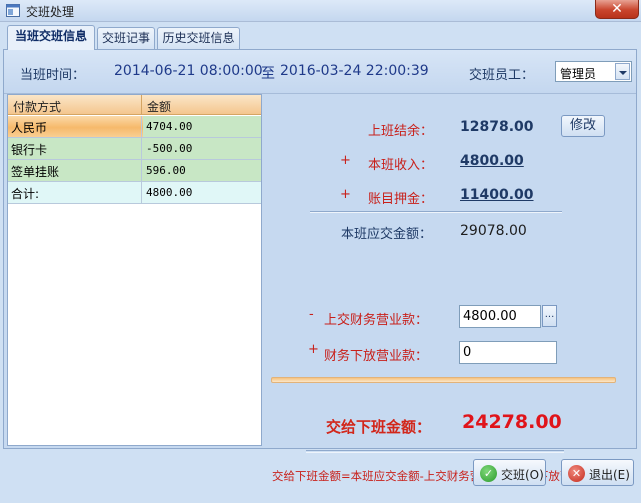 Image resolution: width=641 pixels, height=503 pixels. What do you see at coordinates (387, 234) in the screenshot?
I see `due-amount-label: 本班应交金额：` at bounding box center [387, 234].